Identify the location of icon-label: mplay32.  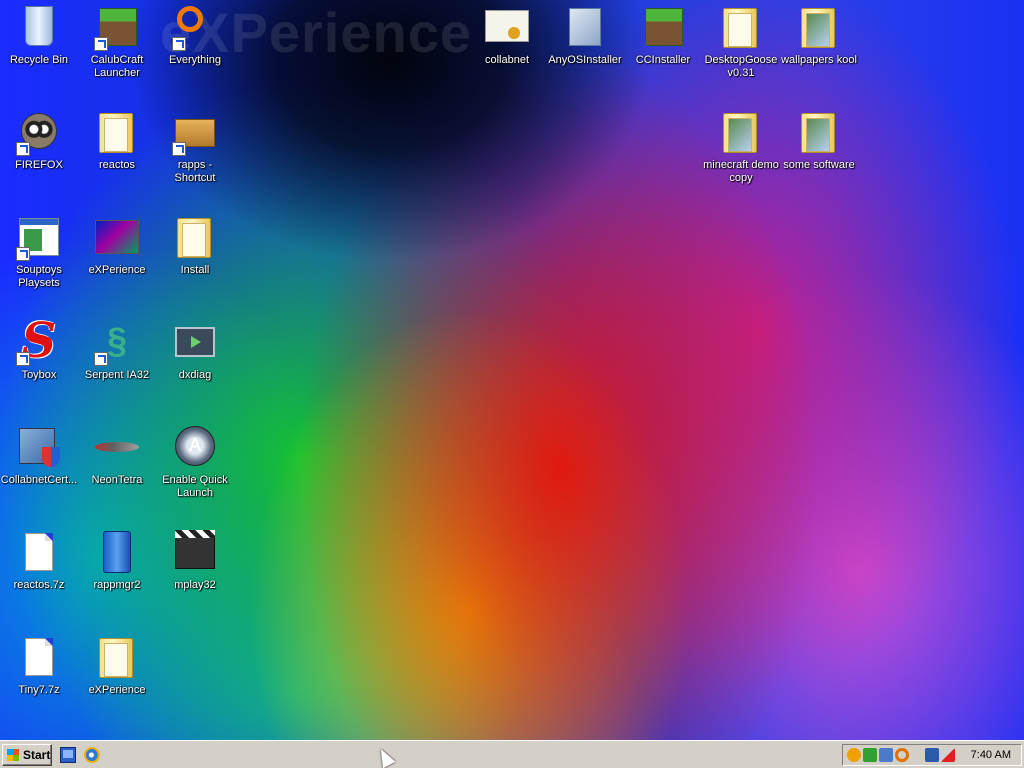
(195, 585).